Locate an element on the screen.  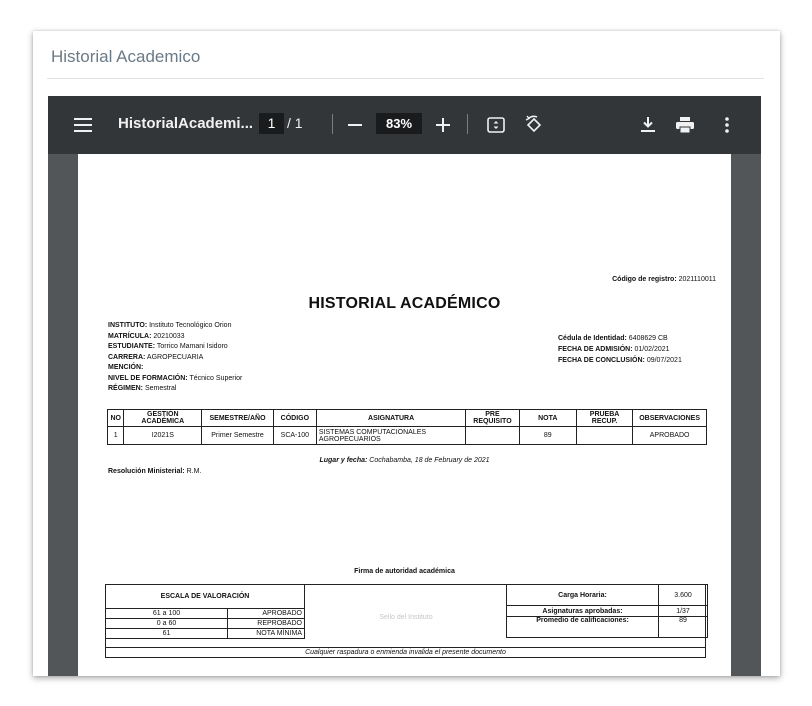
table-cell: 0 a 60 is located at coordinates (166, 623).